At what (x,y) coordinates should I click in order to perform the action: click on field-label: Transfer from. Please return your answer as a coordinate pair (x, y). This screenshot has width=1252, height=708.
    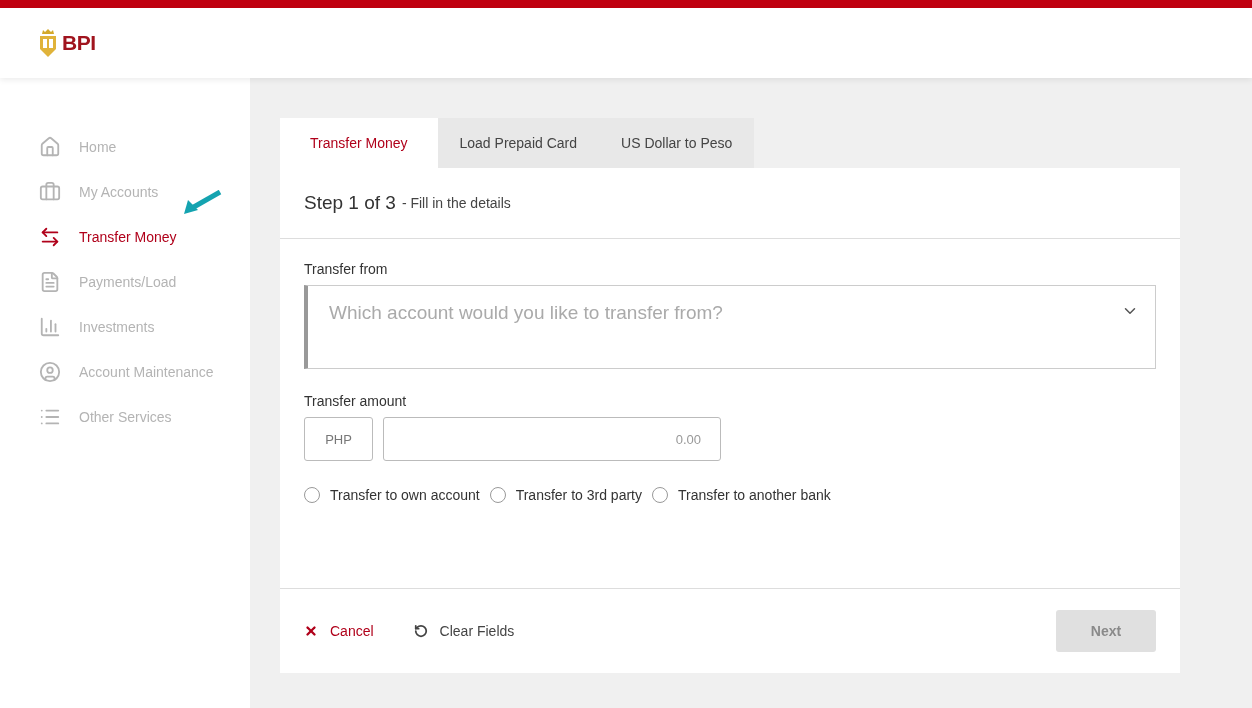
    Looking at the image, I should click on (346, 269).